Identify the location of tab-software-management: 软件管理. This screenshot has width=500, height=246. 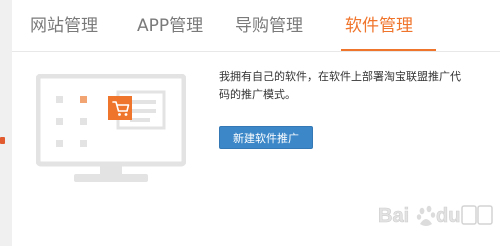
(379, 26).